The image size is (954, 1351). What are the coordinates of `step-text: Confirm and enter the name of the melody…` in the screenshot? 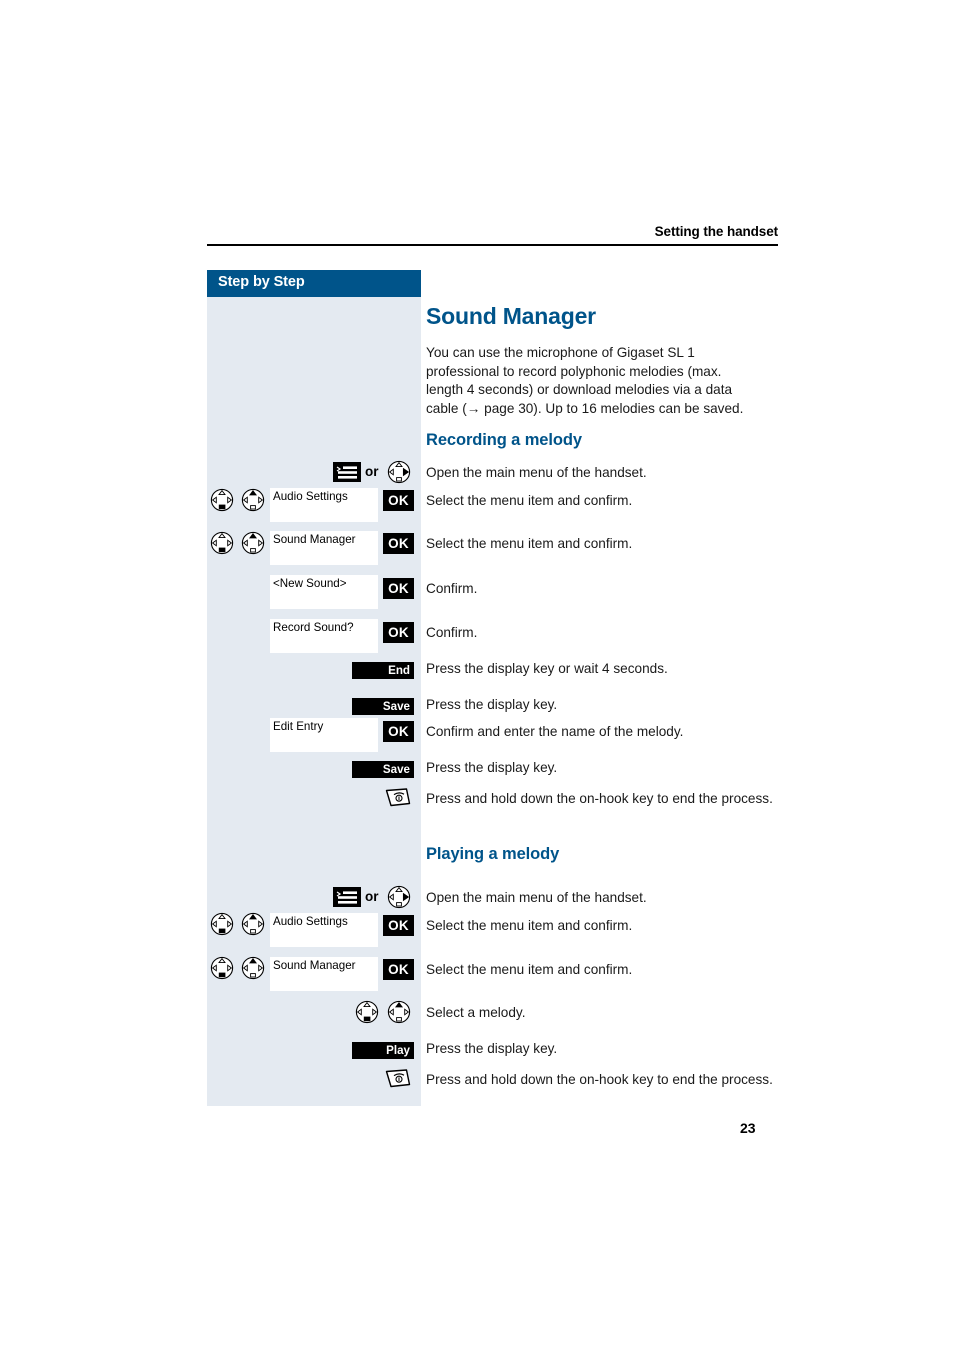 It's located at (555, 731).